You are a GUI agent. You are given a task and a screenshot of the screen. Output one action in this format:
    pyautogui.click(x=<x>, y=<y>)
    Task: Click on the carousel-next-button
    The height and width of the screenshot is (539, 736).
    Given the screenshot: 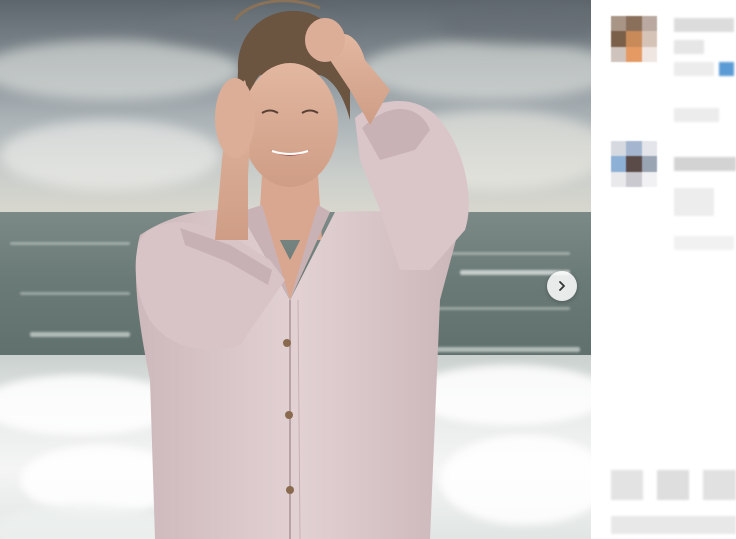 What is the action you would take?
    pyautogui.click(x=562, y=286)
    